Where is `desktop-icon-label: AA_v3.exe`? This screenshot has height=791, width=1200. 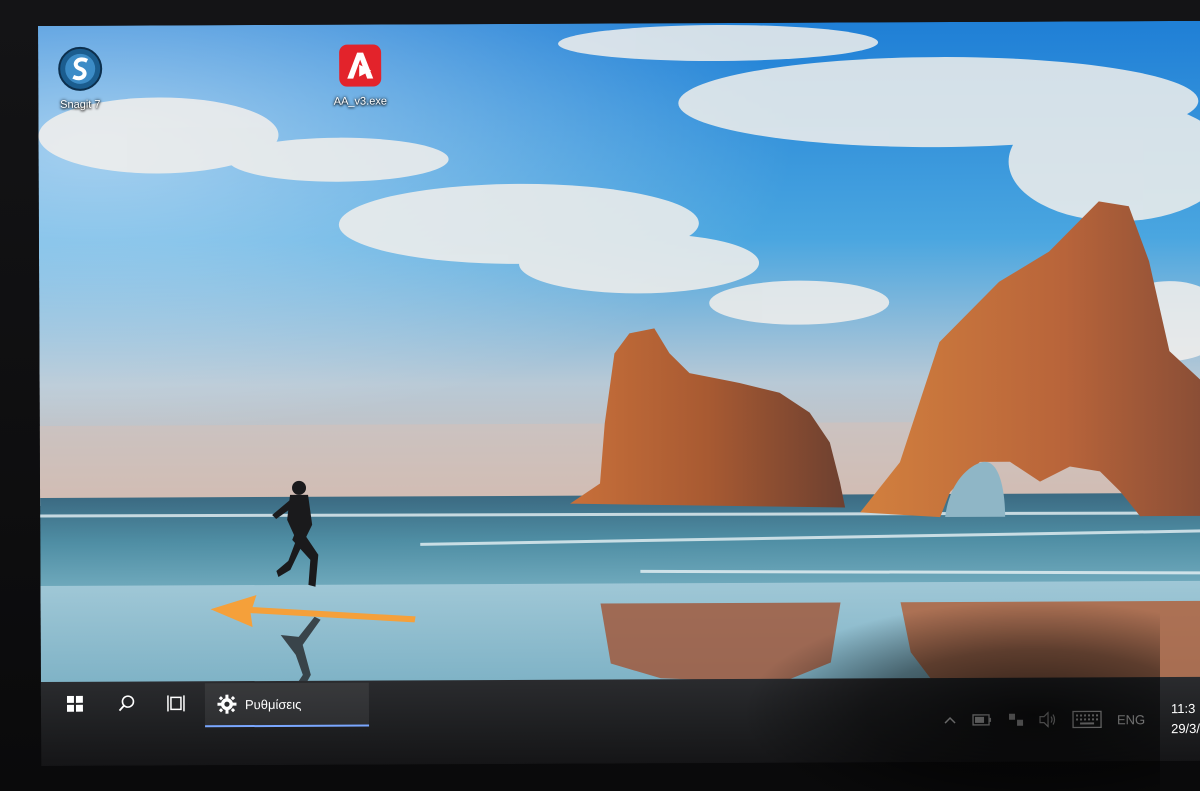 desktop-icon-label: AA_v3.exe is located at coordinates (360, 101).